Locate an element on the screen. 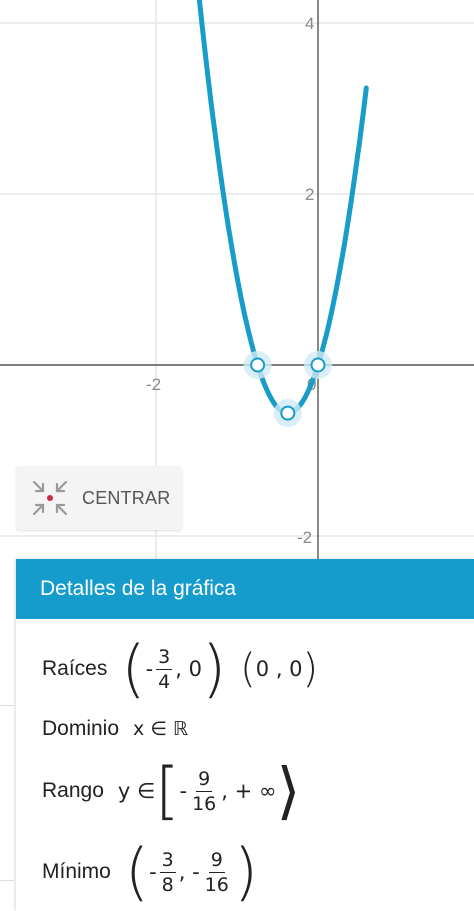  range-row: Rango y ∈ [ - 9 16 , + ∞ ⟩ is located at coordinates (171, 790).